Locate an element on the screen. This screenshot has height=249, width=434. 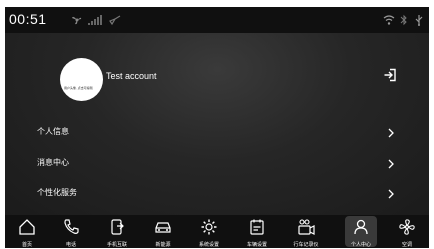
menu-item-personal-info: 个人信息 is located at coordinates (217, 132).